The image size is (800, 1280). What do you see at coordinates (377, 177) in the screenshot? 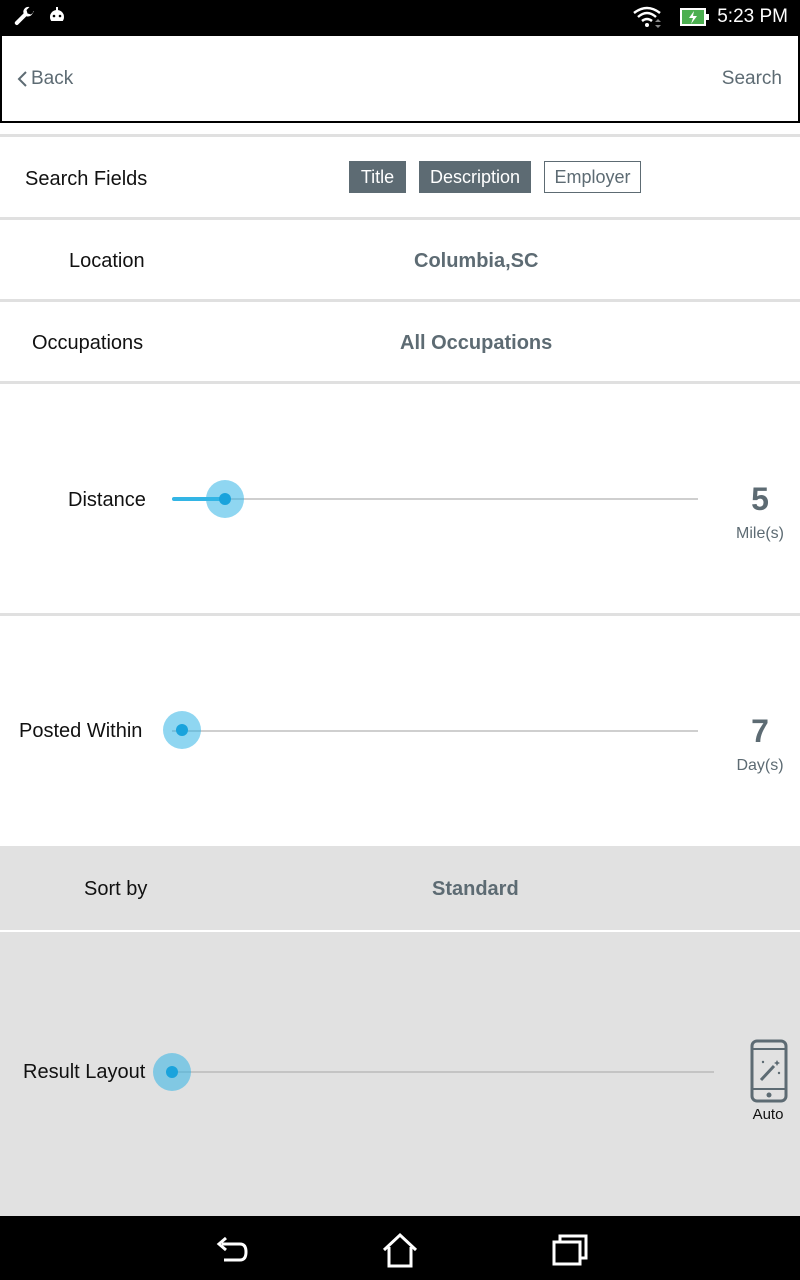
I see `chip-title: Title` at bounding box center [377, 177].